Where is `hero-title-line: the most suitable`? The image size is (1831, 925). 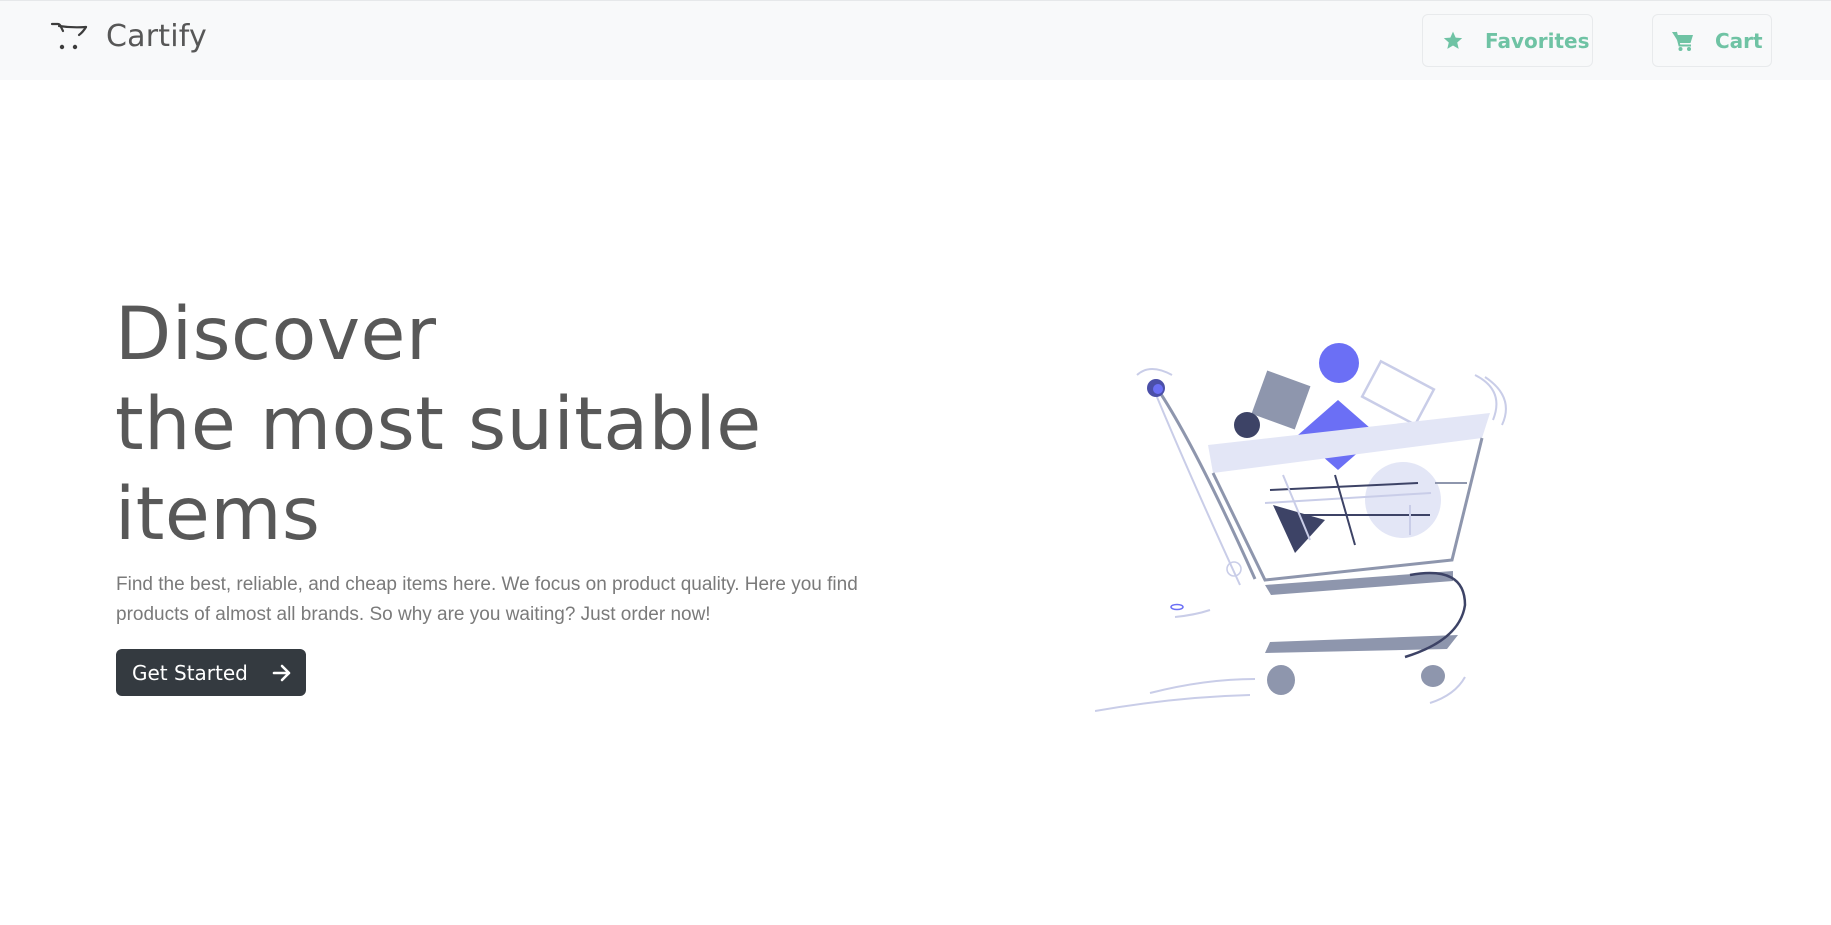 hero-title-line: the most suitable is located at coordinates (438, 424).